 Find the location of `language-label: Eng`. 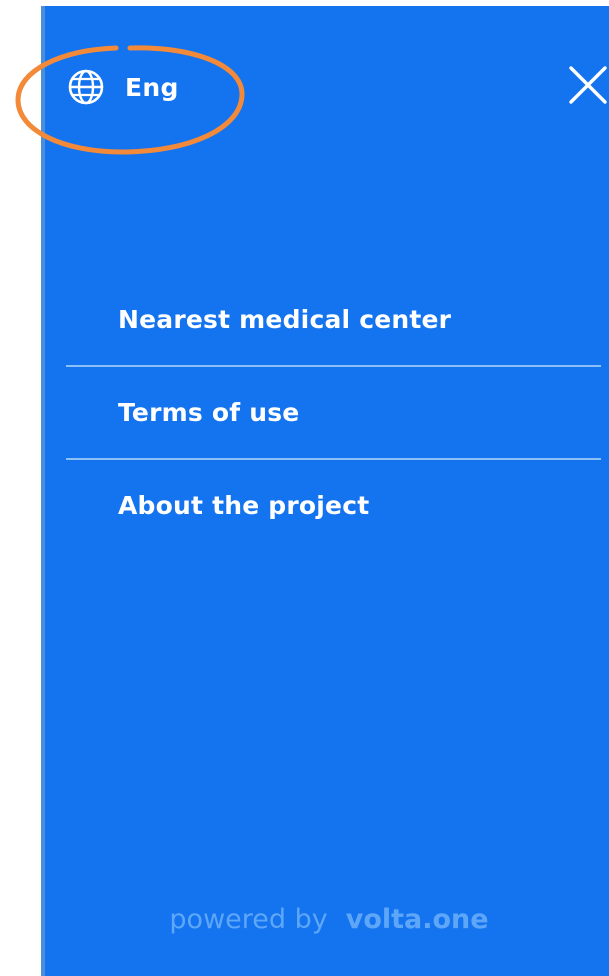

language-label: Eng is located at coordinates (152, 87).